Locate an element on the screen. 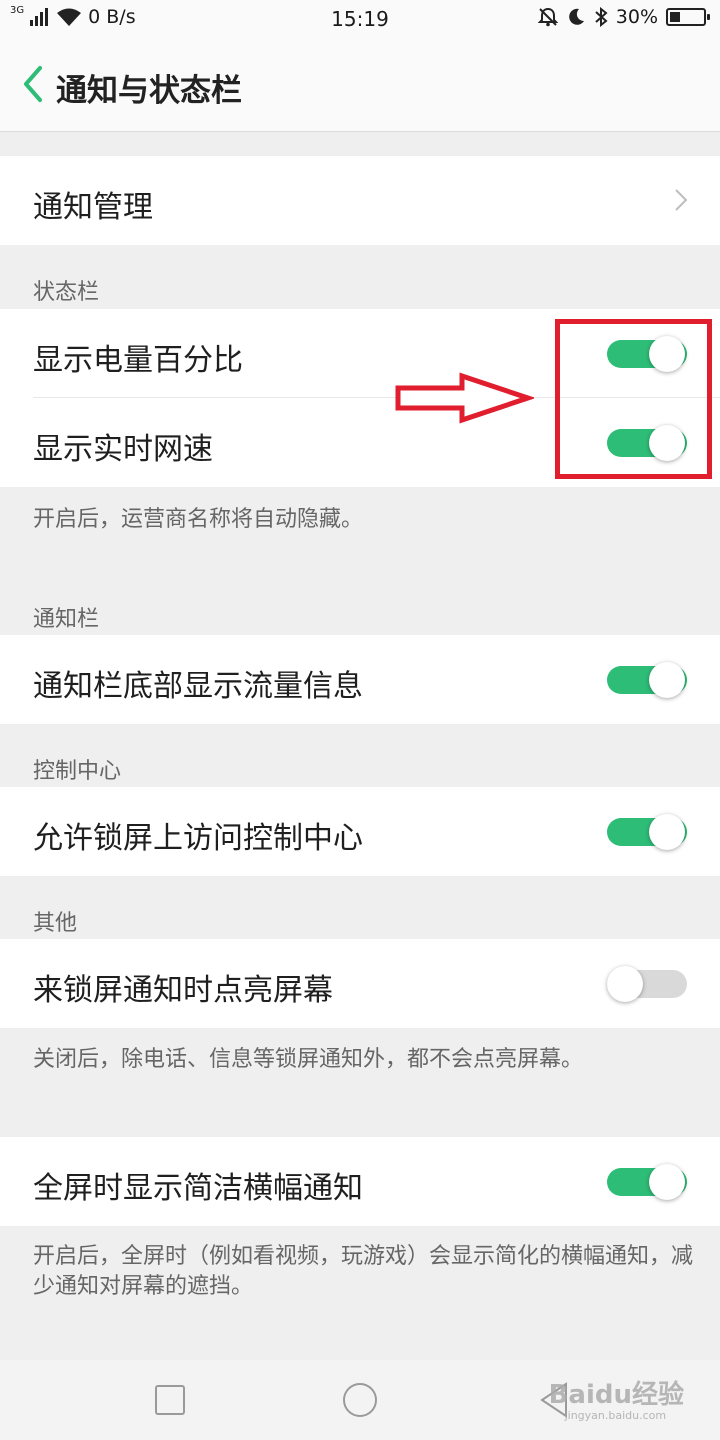 The image size is (720, 1440). chevron-right-icon is located at coordinates (681, 200).